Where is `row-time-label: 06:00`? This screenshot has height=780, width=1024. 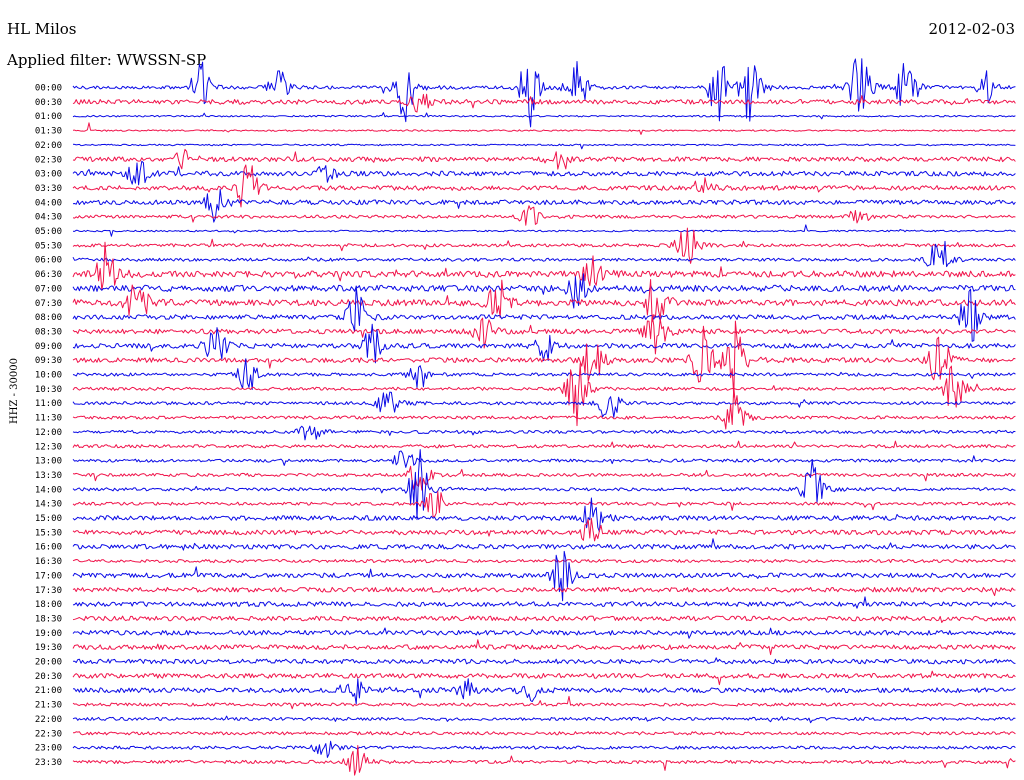
row-time-label: 06:00 is located at coordinates (48, 261).